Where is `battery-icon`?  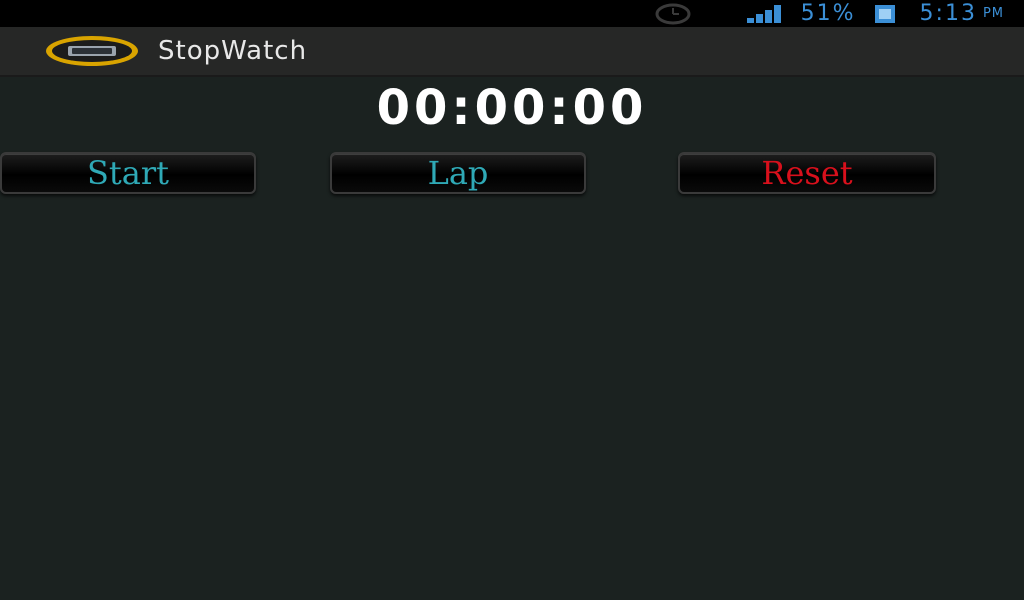 battery-icon is located at coordinates (885, 14).